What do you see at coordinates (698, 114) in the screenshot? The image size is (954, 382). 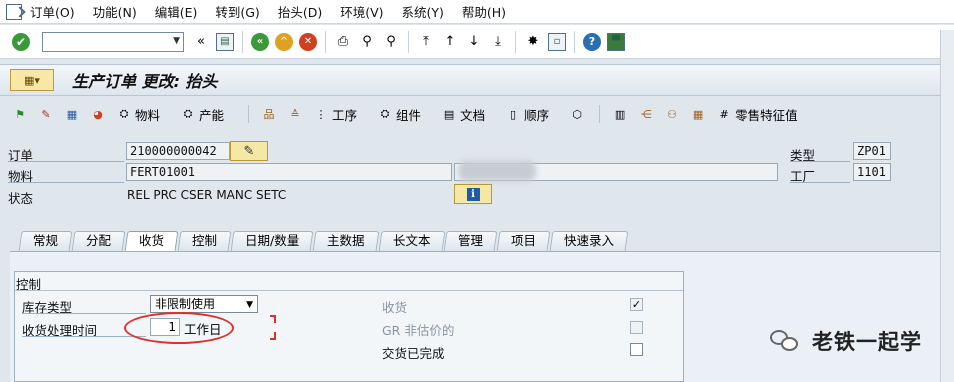 I see `grid-icon: ▦` at bounding box center [698, 114].